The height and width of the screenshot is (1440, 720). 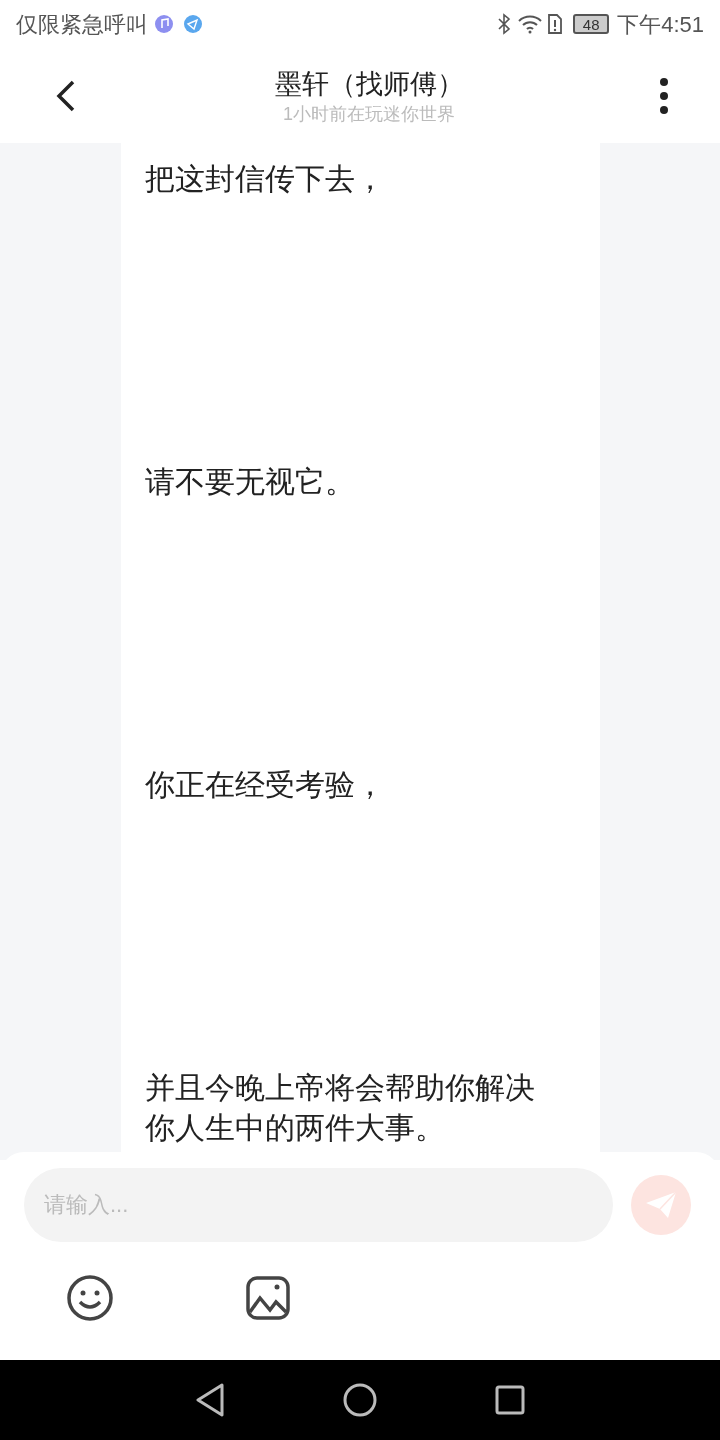 I want to click on home-nav-icon, so click(x=360, y=1400).